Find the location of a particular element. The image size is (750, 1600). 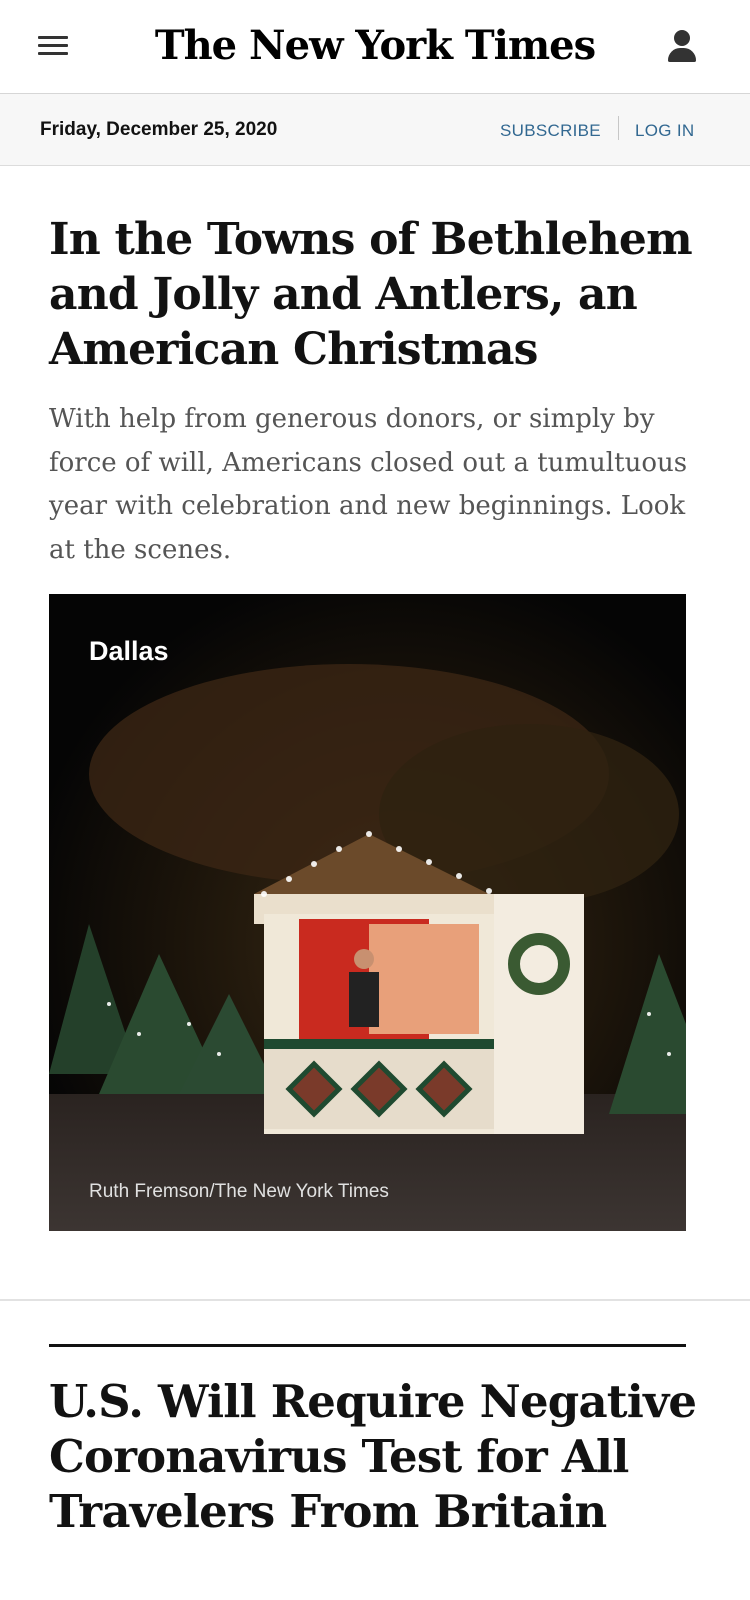

subscribe-link: SUBSCRIBE is located at coordinates (550, 131).